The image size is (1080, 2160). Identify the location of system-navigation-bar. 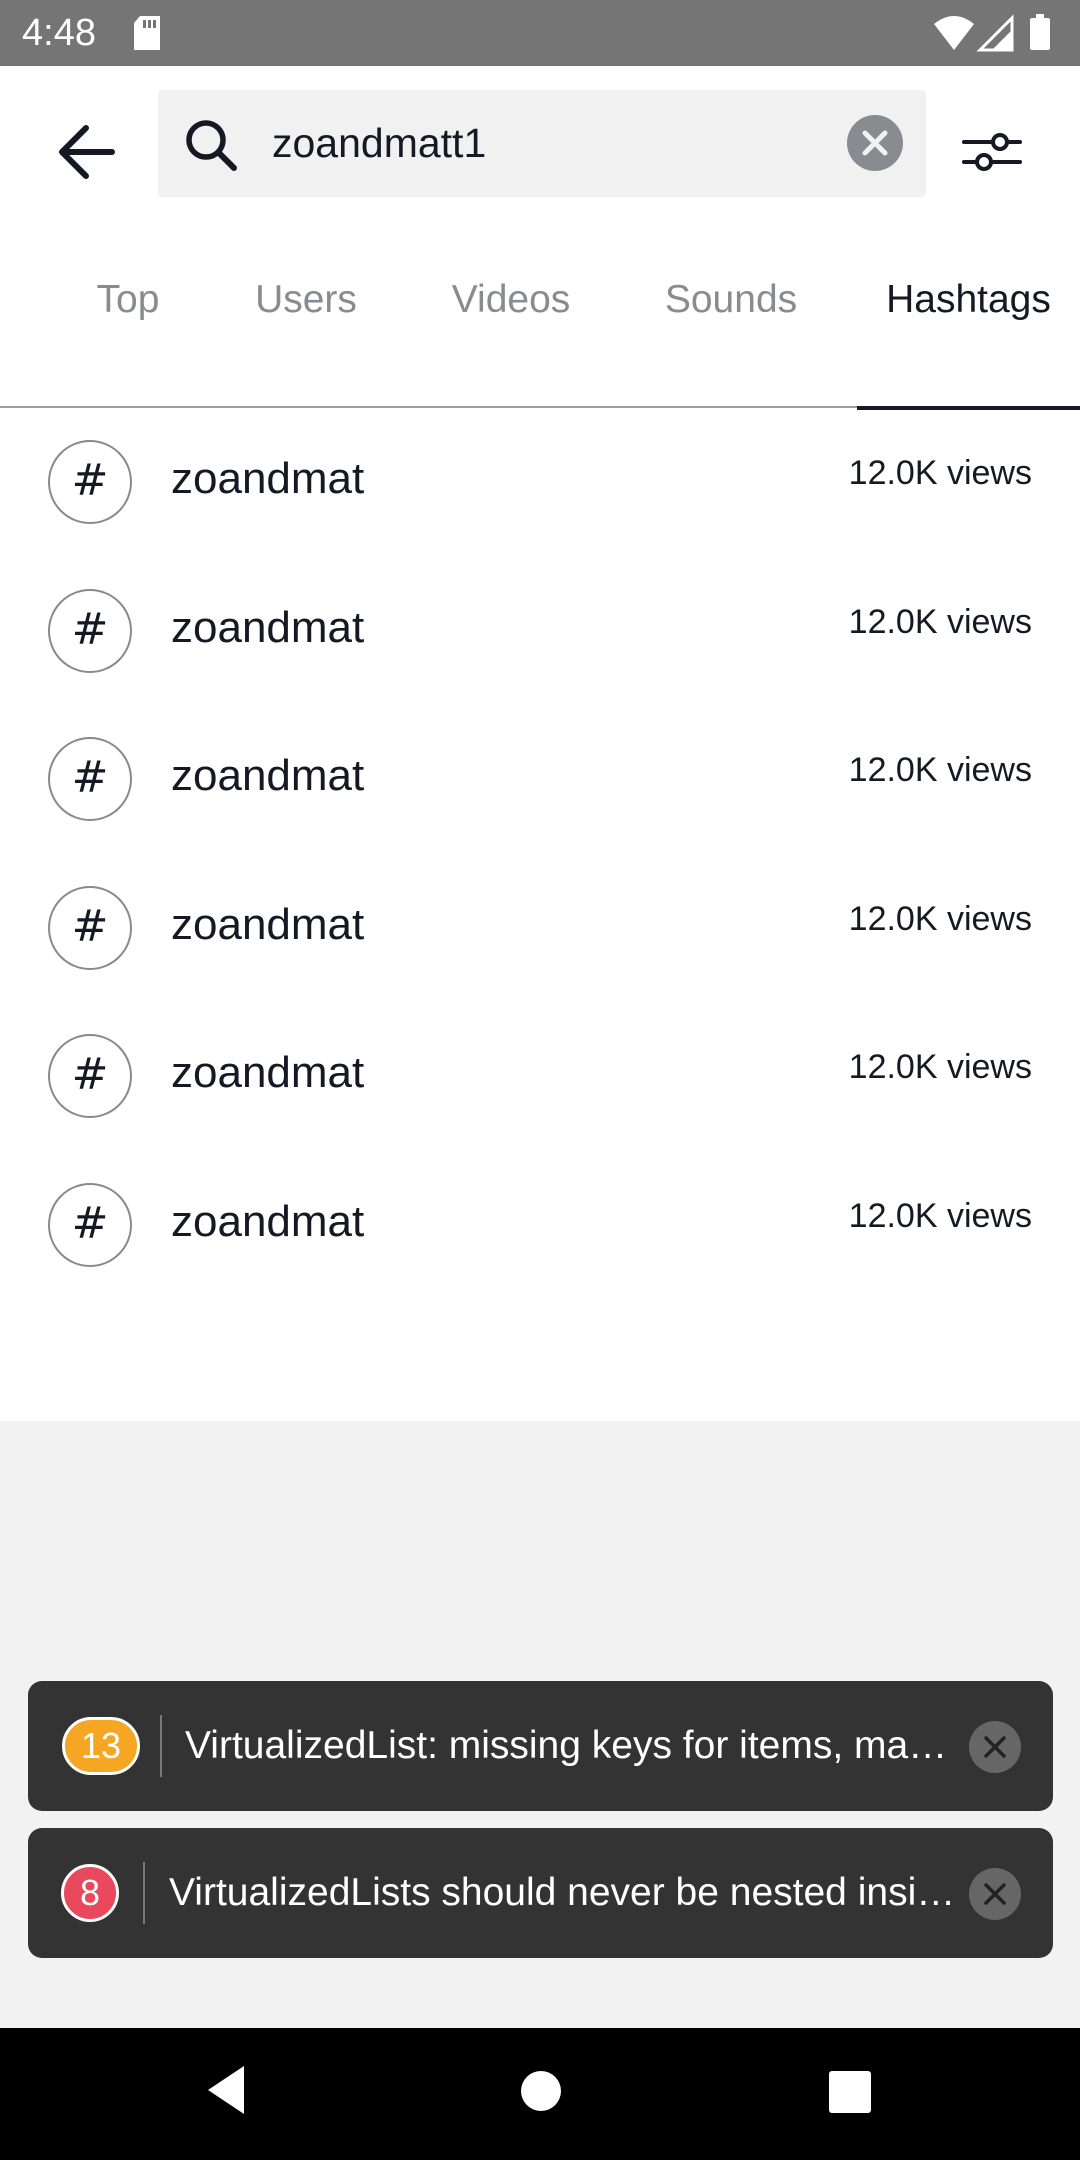
(540, 2094).